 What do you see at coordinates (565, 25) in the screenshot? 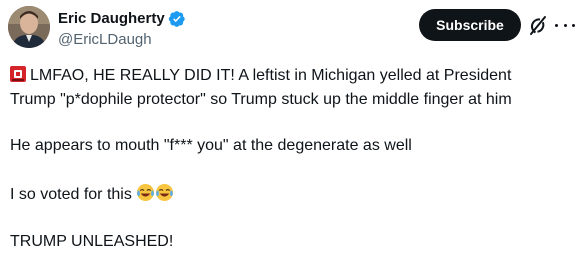
I see `more-horizontal-icon` at bounding box center [565, 25].